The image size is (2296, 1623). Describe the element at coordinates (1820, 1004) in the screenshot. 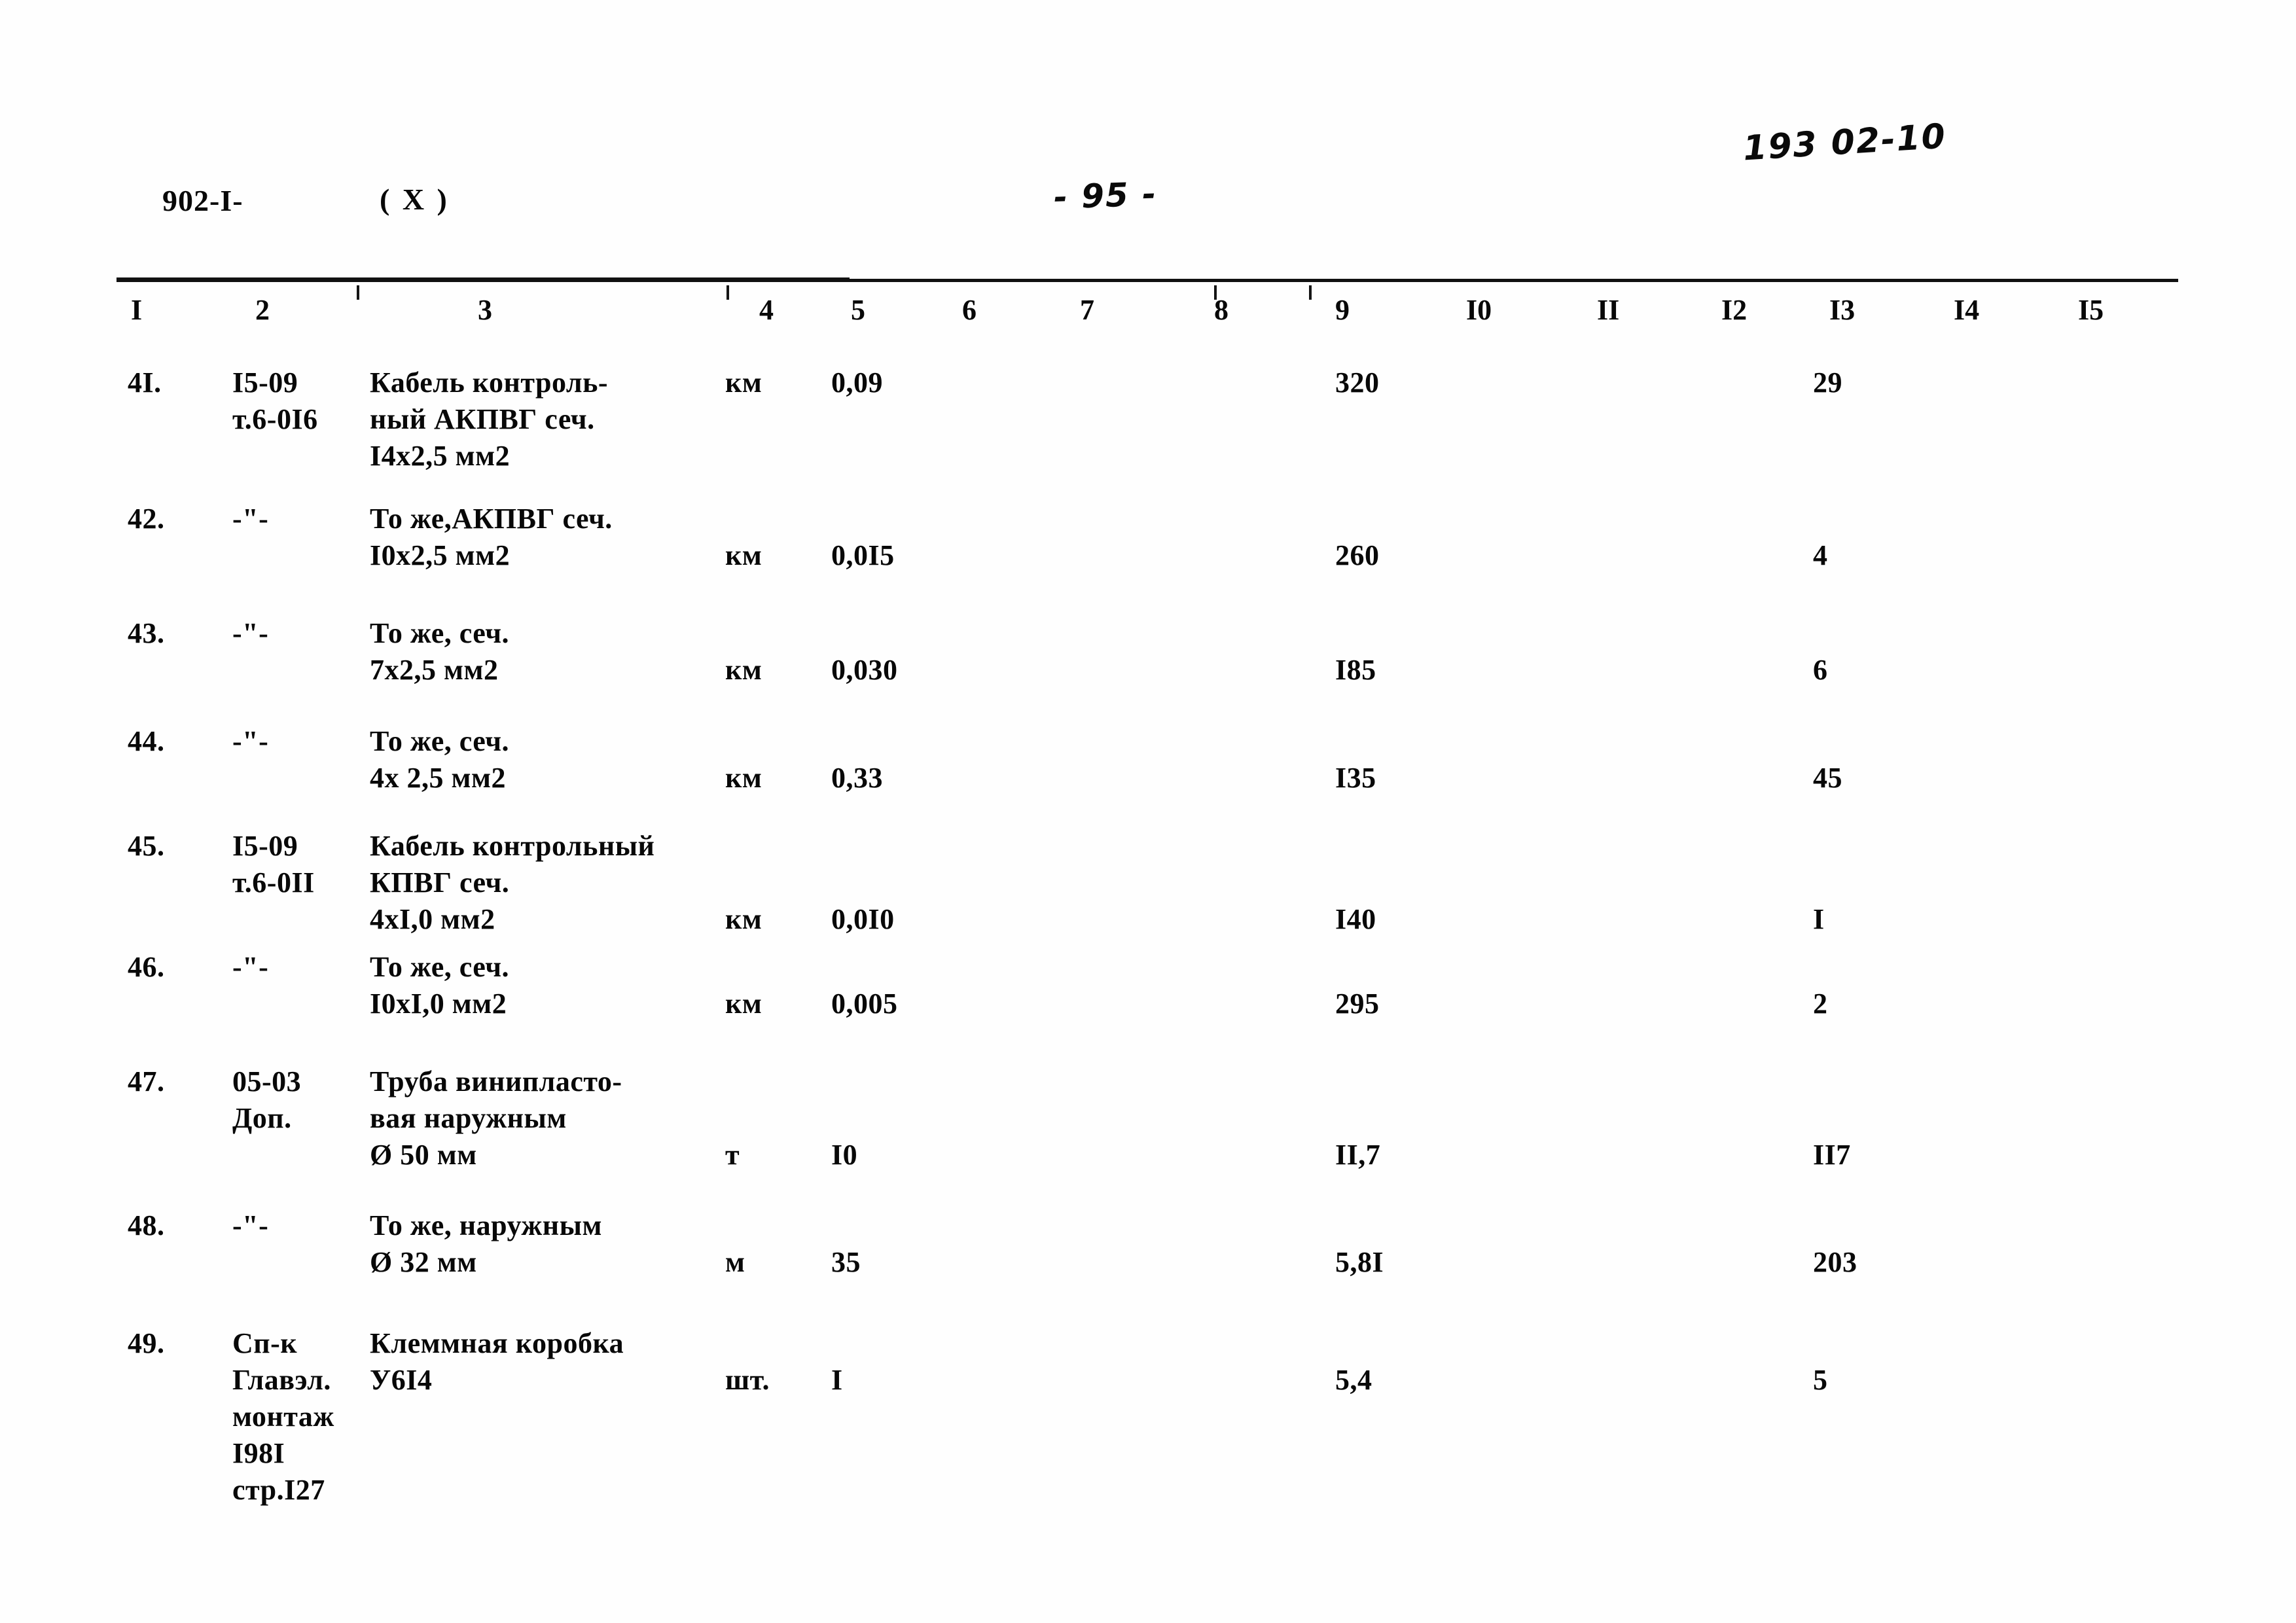

I see `row-total-cell: 2` at that location.